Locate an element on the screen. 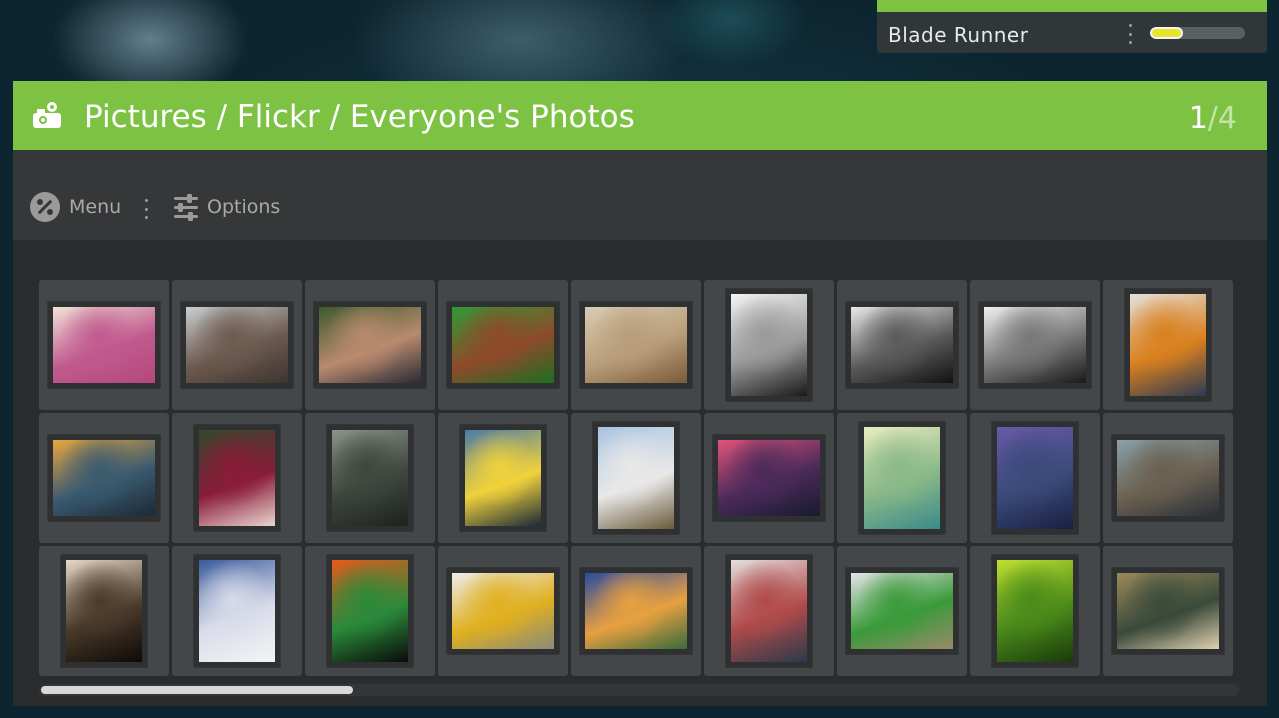 Image resolution: width=1279 pixels, height=718 pixels. photo-open-book is located at coordinates (1035, 345).